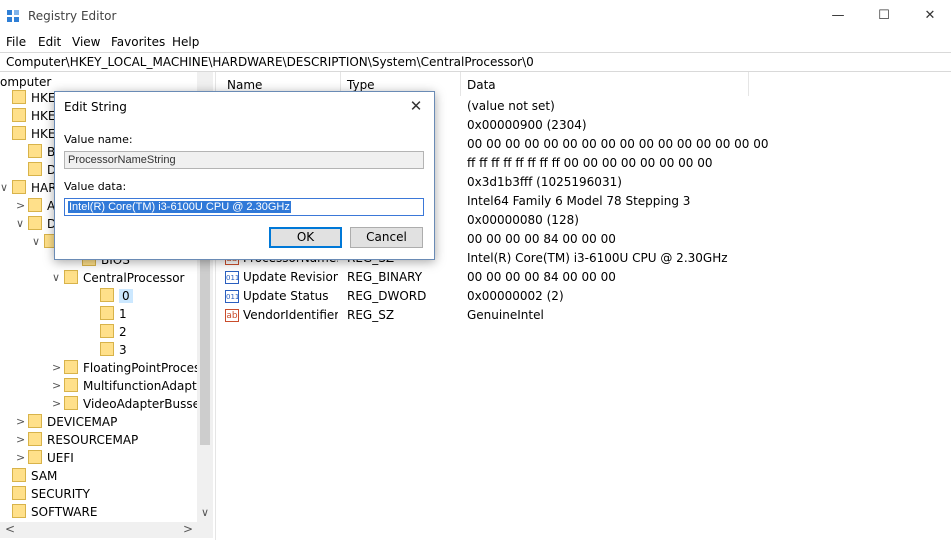 The image size is (951, 540). I want to click on tree-node-label: RESOURCEMAP, so click(93, 440).